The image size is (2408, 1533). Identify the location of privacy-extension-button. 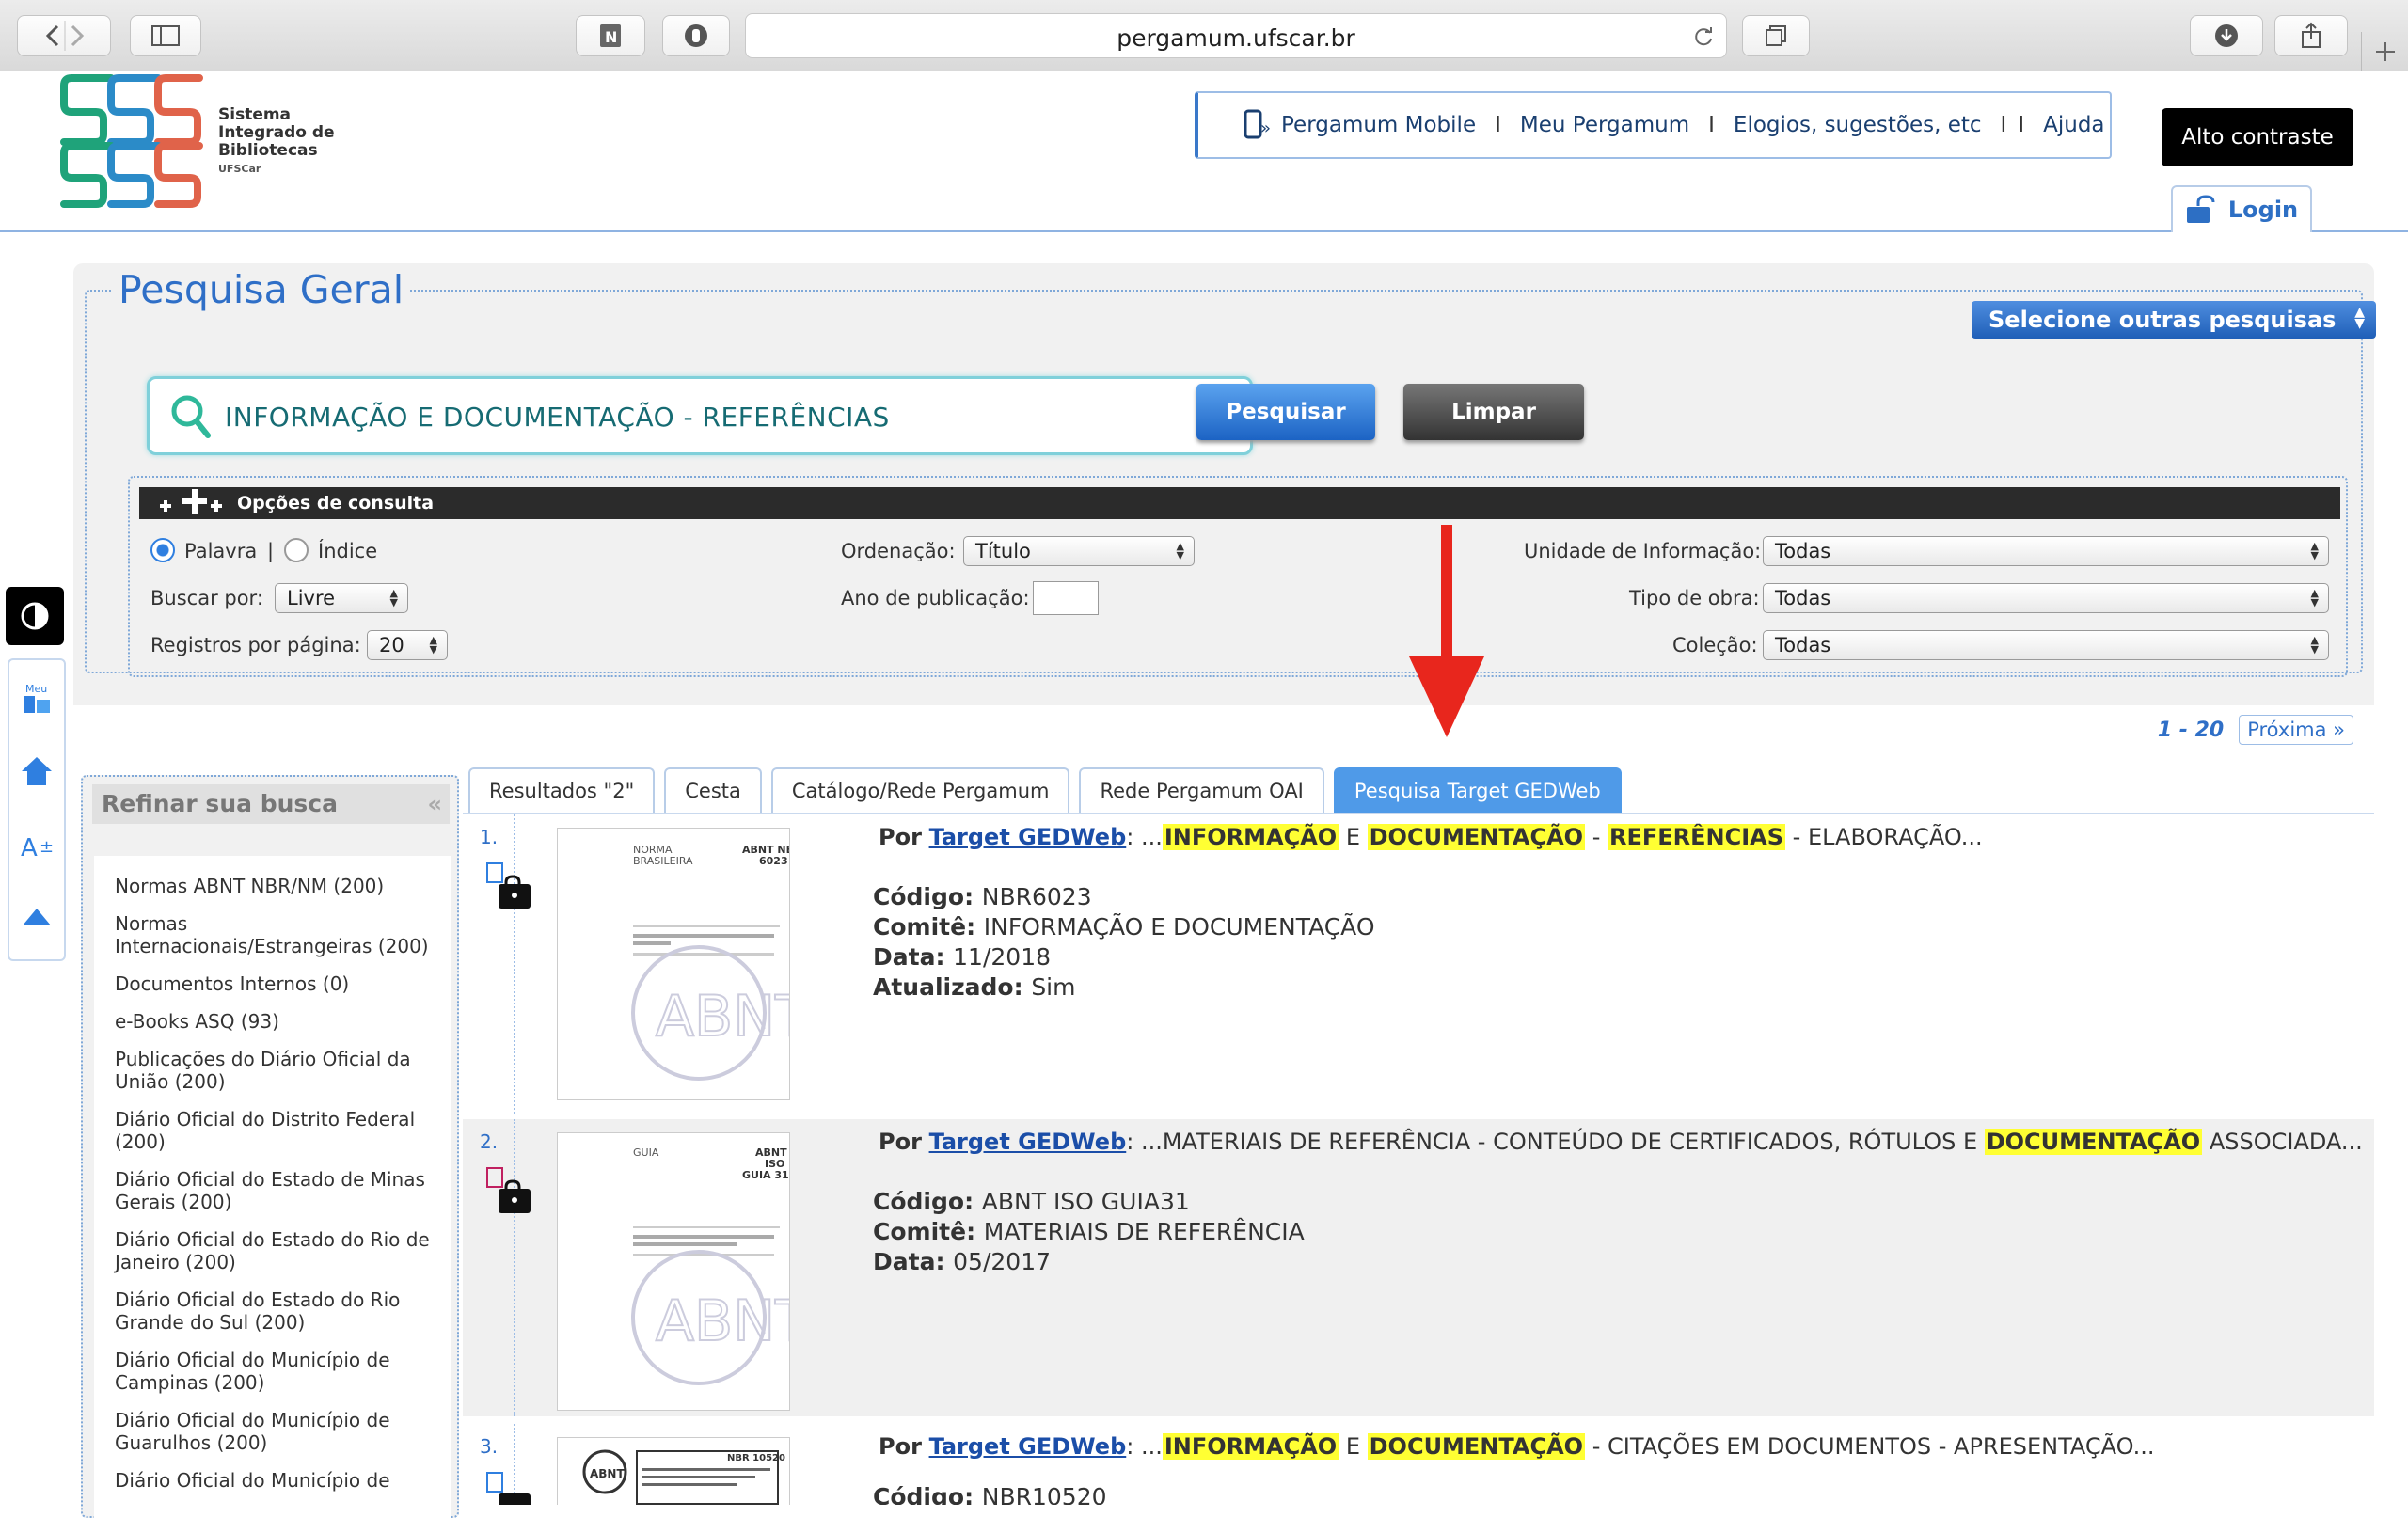
(696, 36).